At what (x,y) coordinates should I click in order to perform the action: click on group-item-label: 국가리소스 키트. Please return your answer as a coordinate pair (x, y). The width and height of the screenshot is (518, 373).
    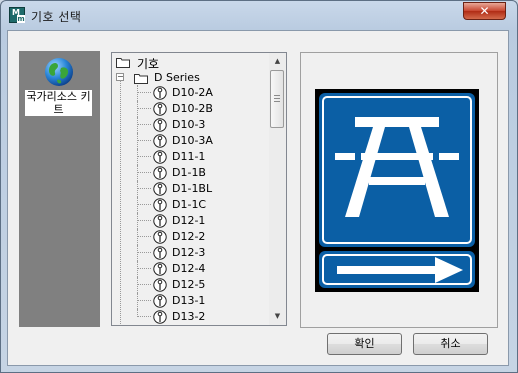
    Looking at the image, I should click on (58, 103).